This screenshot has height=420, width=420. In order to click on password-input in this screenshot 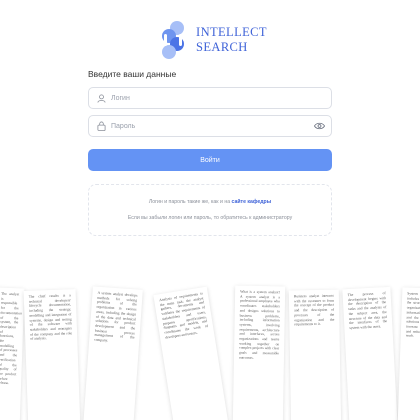, I will do `click(212, 126)`.